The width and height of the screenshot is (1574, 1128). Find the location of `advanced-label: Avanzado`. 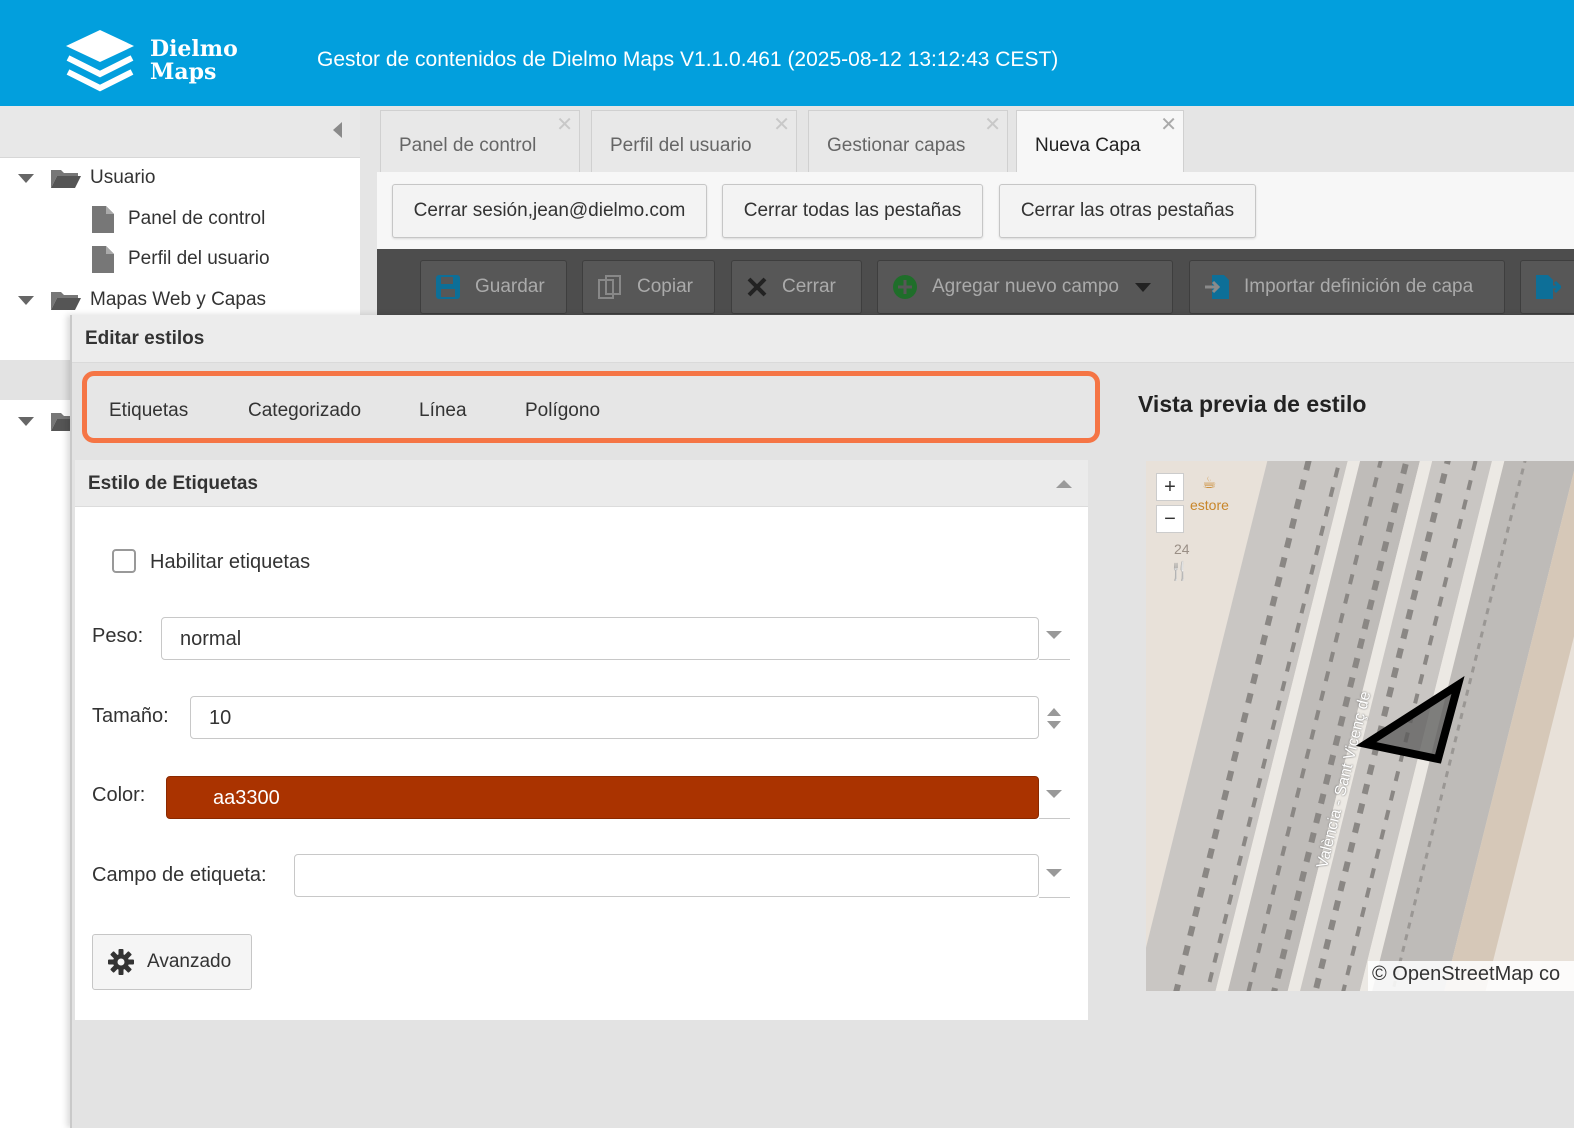

advanced-label: Avanzado is located at coordinates (189, 961).